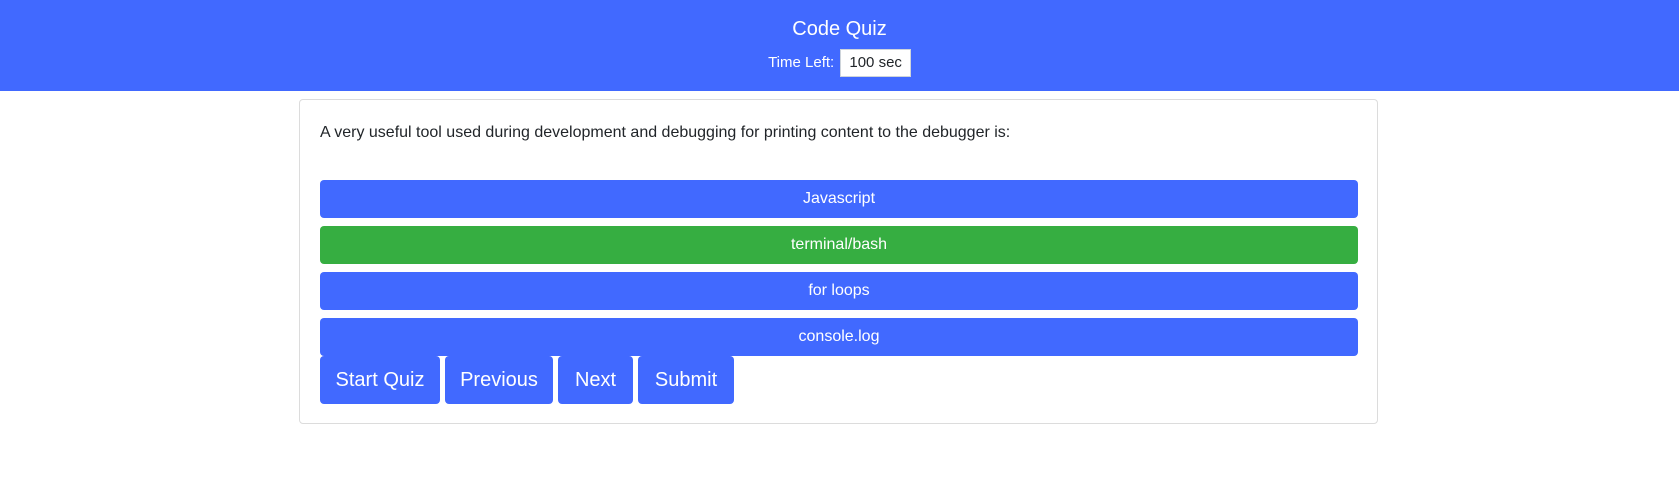 The height and width of the screenshot is (482, 1679). What do you see at coordinates (801, 63) in the screenshot?
I see `timer-label: Time Left:` at bounding box center [801, 63].